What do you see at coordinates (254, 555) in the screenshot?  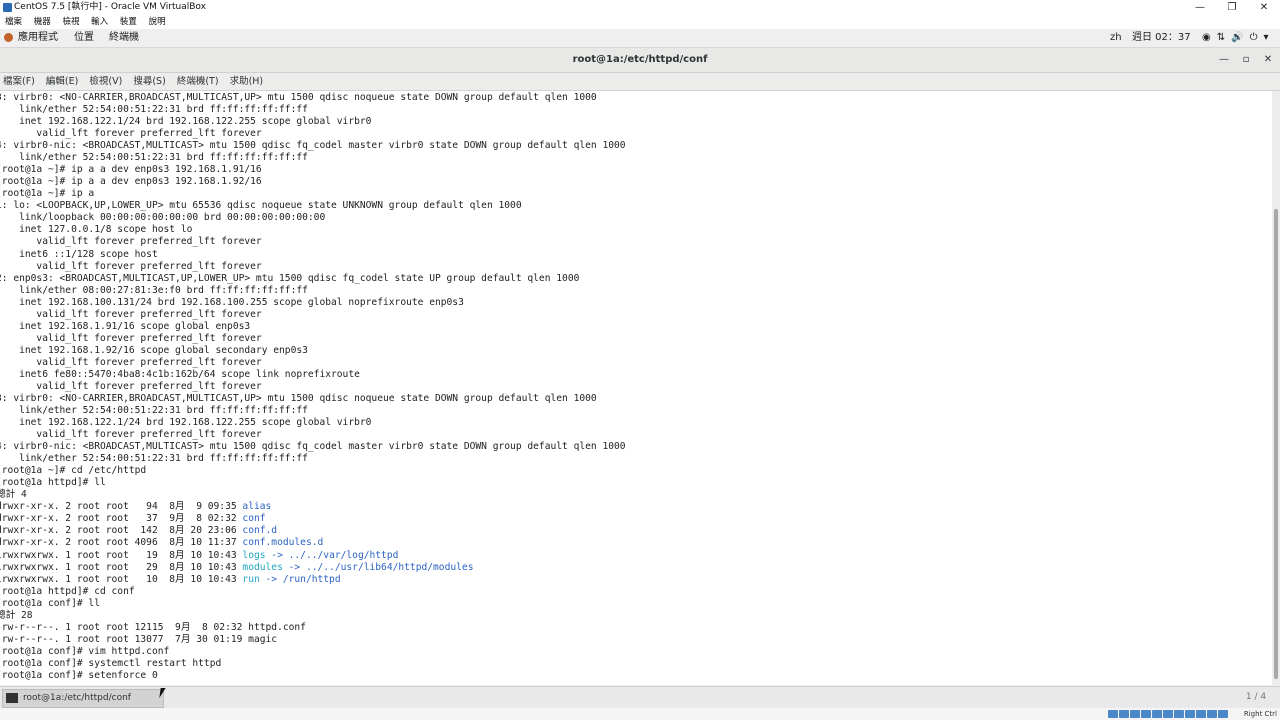 I see `symlink-name: logs` at bounding box center [254, 555].